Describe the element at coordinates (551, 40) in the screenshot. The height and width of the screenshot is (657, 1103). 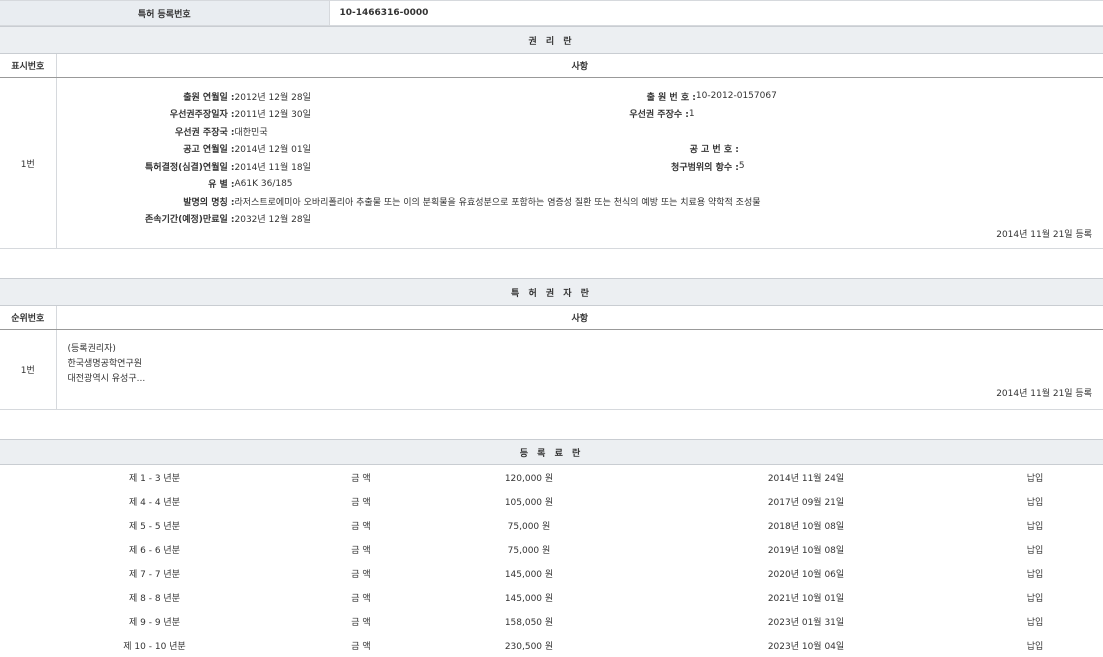
I see `rights-section-title: 권 리 란` at that location.